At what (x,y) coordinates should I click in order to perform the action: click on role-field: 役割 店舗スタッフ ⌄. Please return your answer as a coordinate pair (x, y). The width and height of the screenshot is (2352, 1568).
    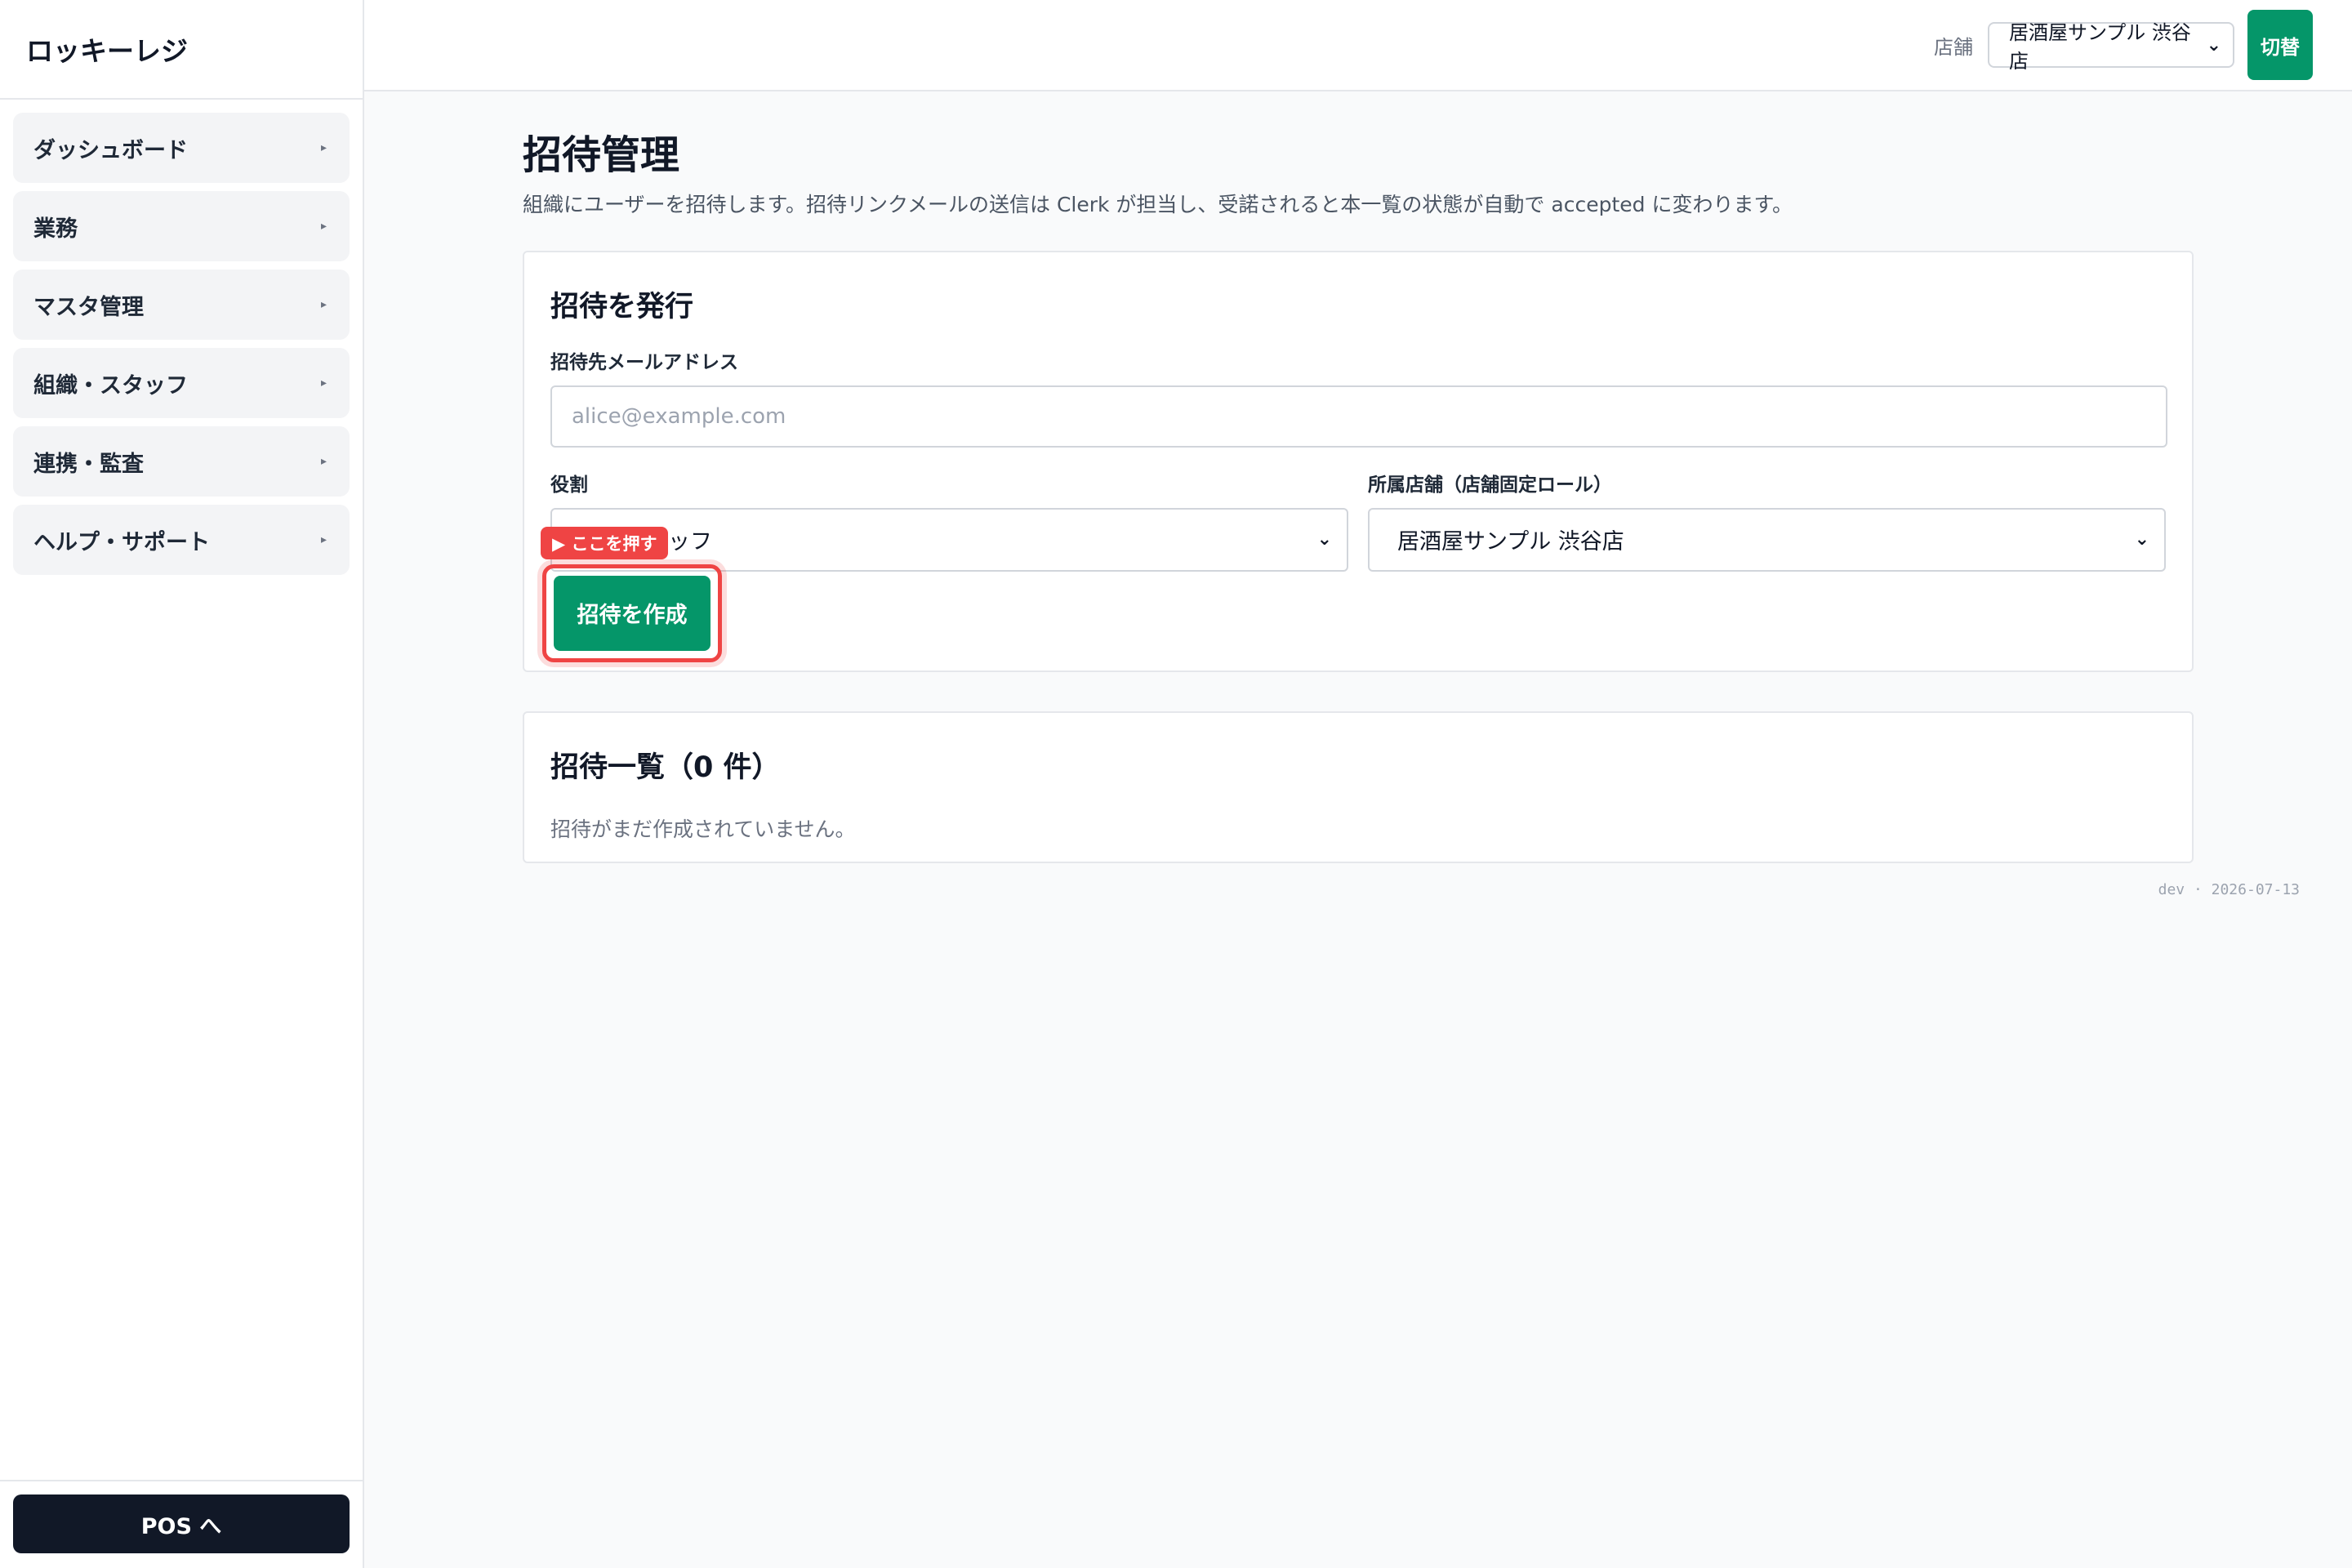
    Looking at the image, I should click on (949, 520).